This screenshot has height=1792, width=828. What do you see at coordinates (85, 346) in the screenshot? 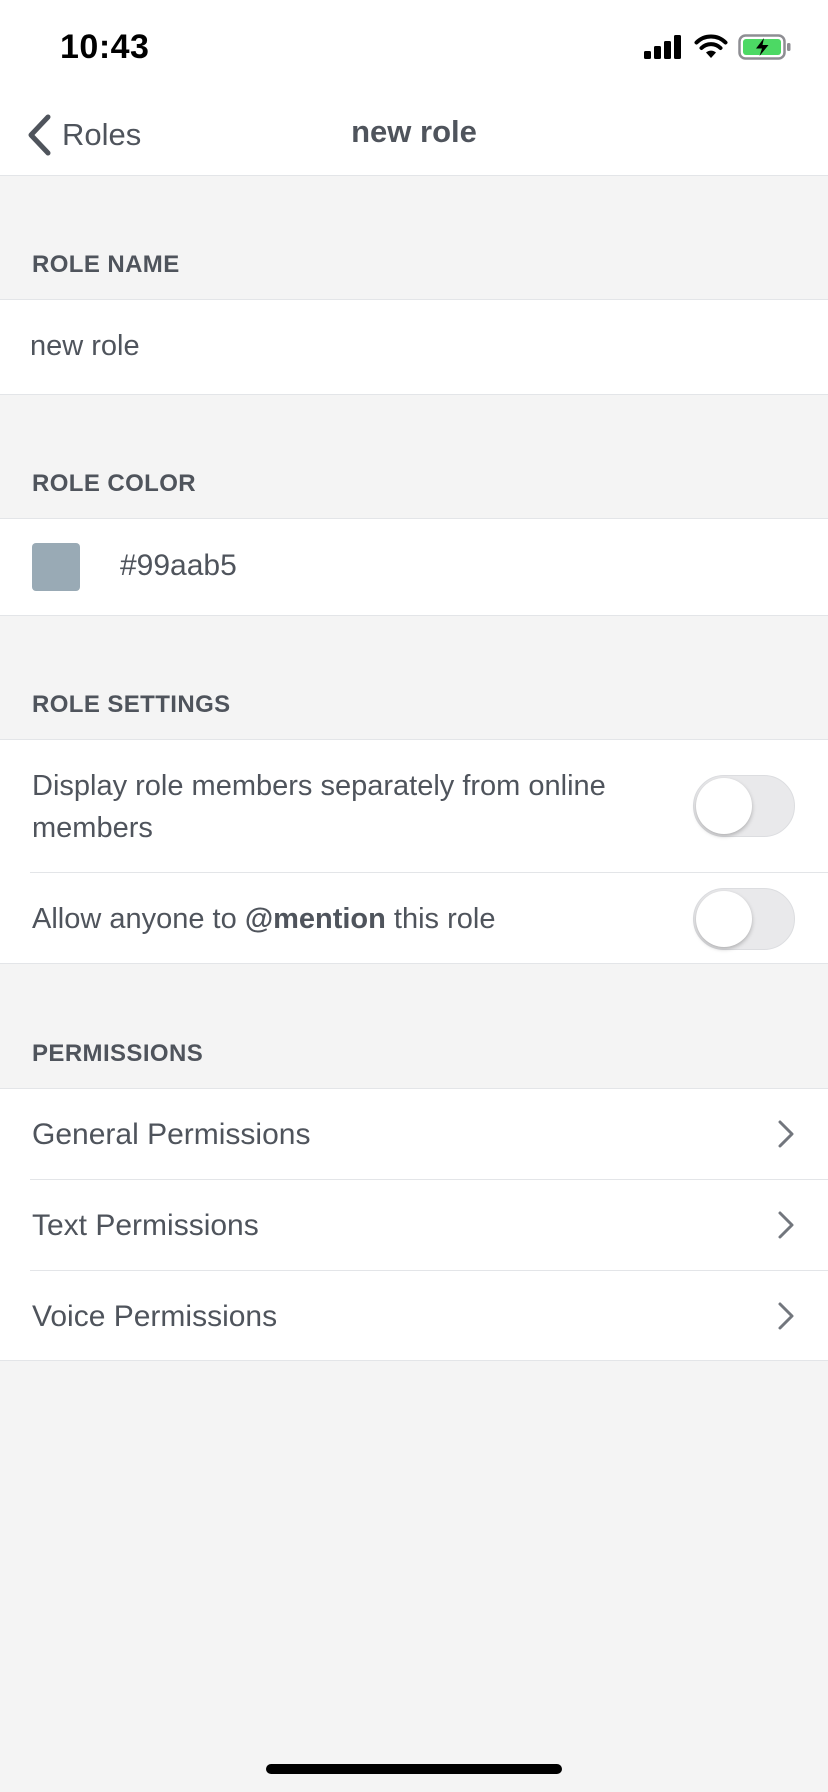
I see `role-name-value: new role` at bounding box center [85, 346].